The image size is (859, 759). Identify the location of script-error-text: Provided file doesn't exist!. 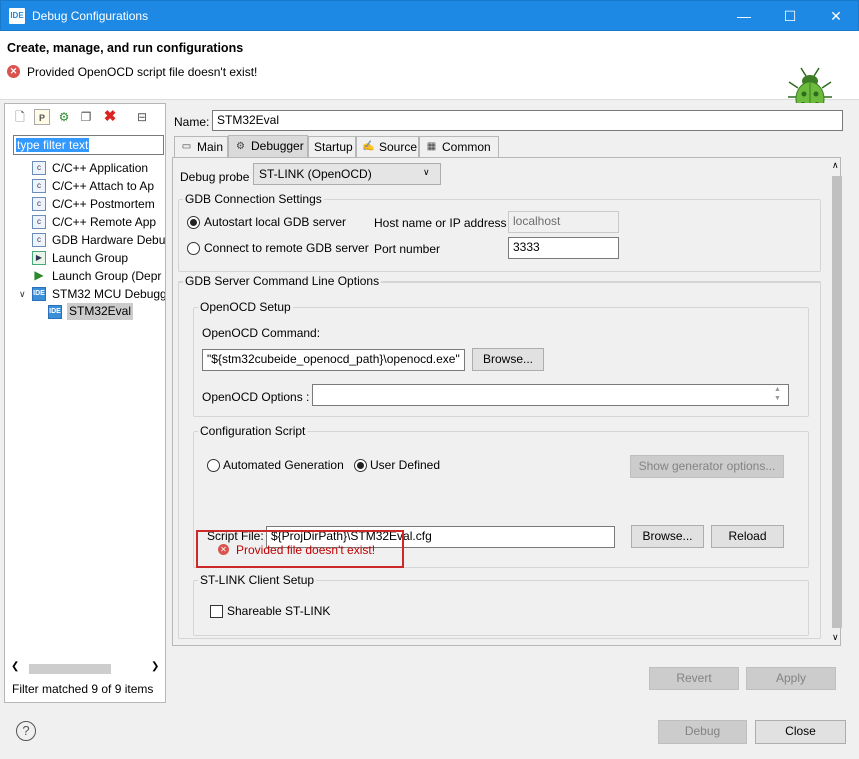
(306, 550).